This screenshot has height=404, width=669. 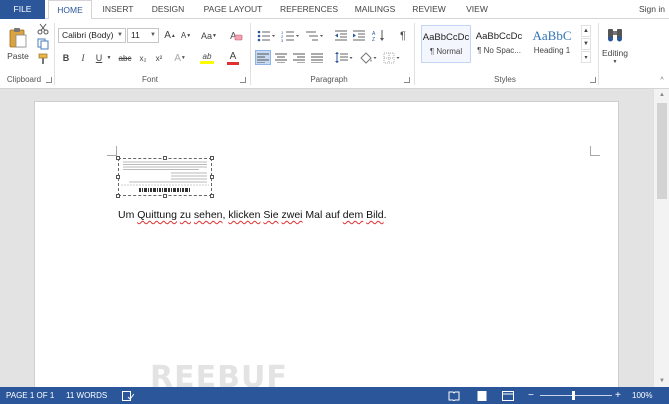 I want to click on tab-review: REVIEW, so click(x=429, y=9).